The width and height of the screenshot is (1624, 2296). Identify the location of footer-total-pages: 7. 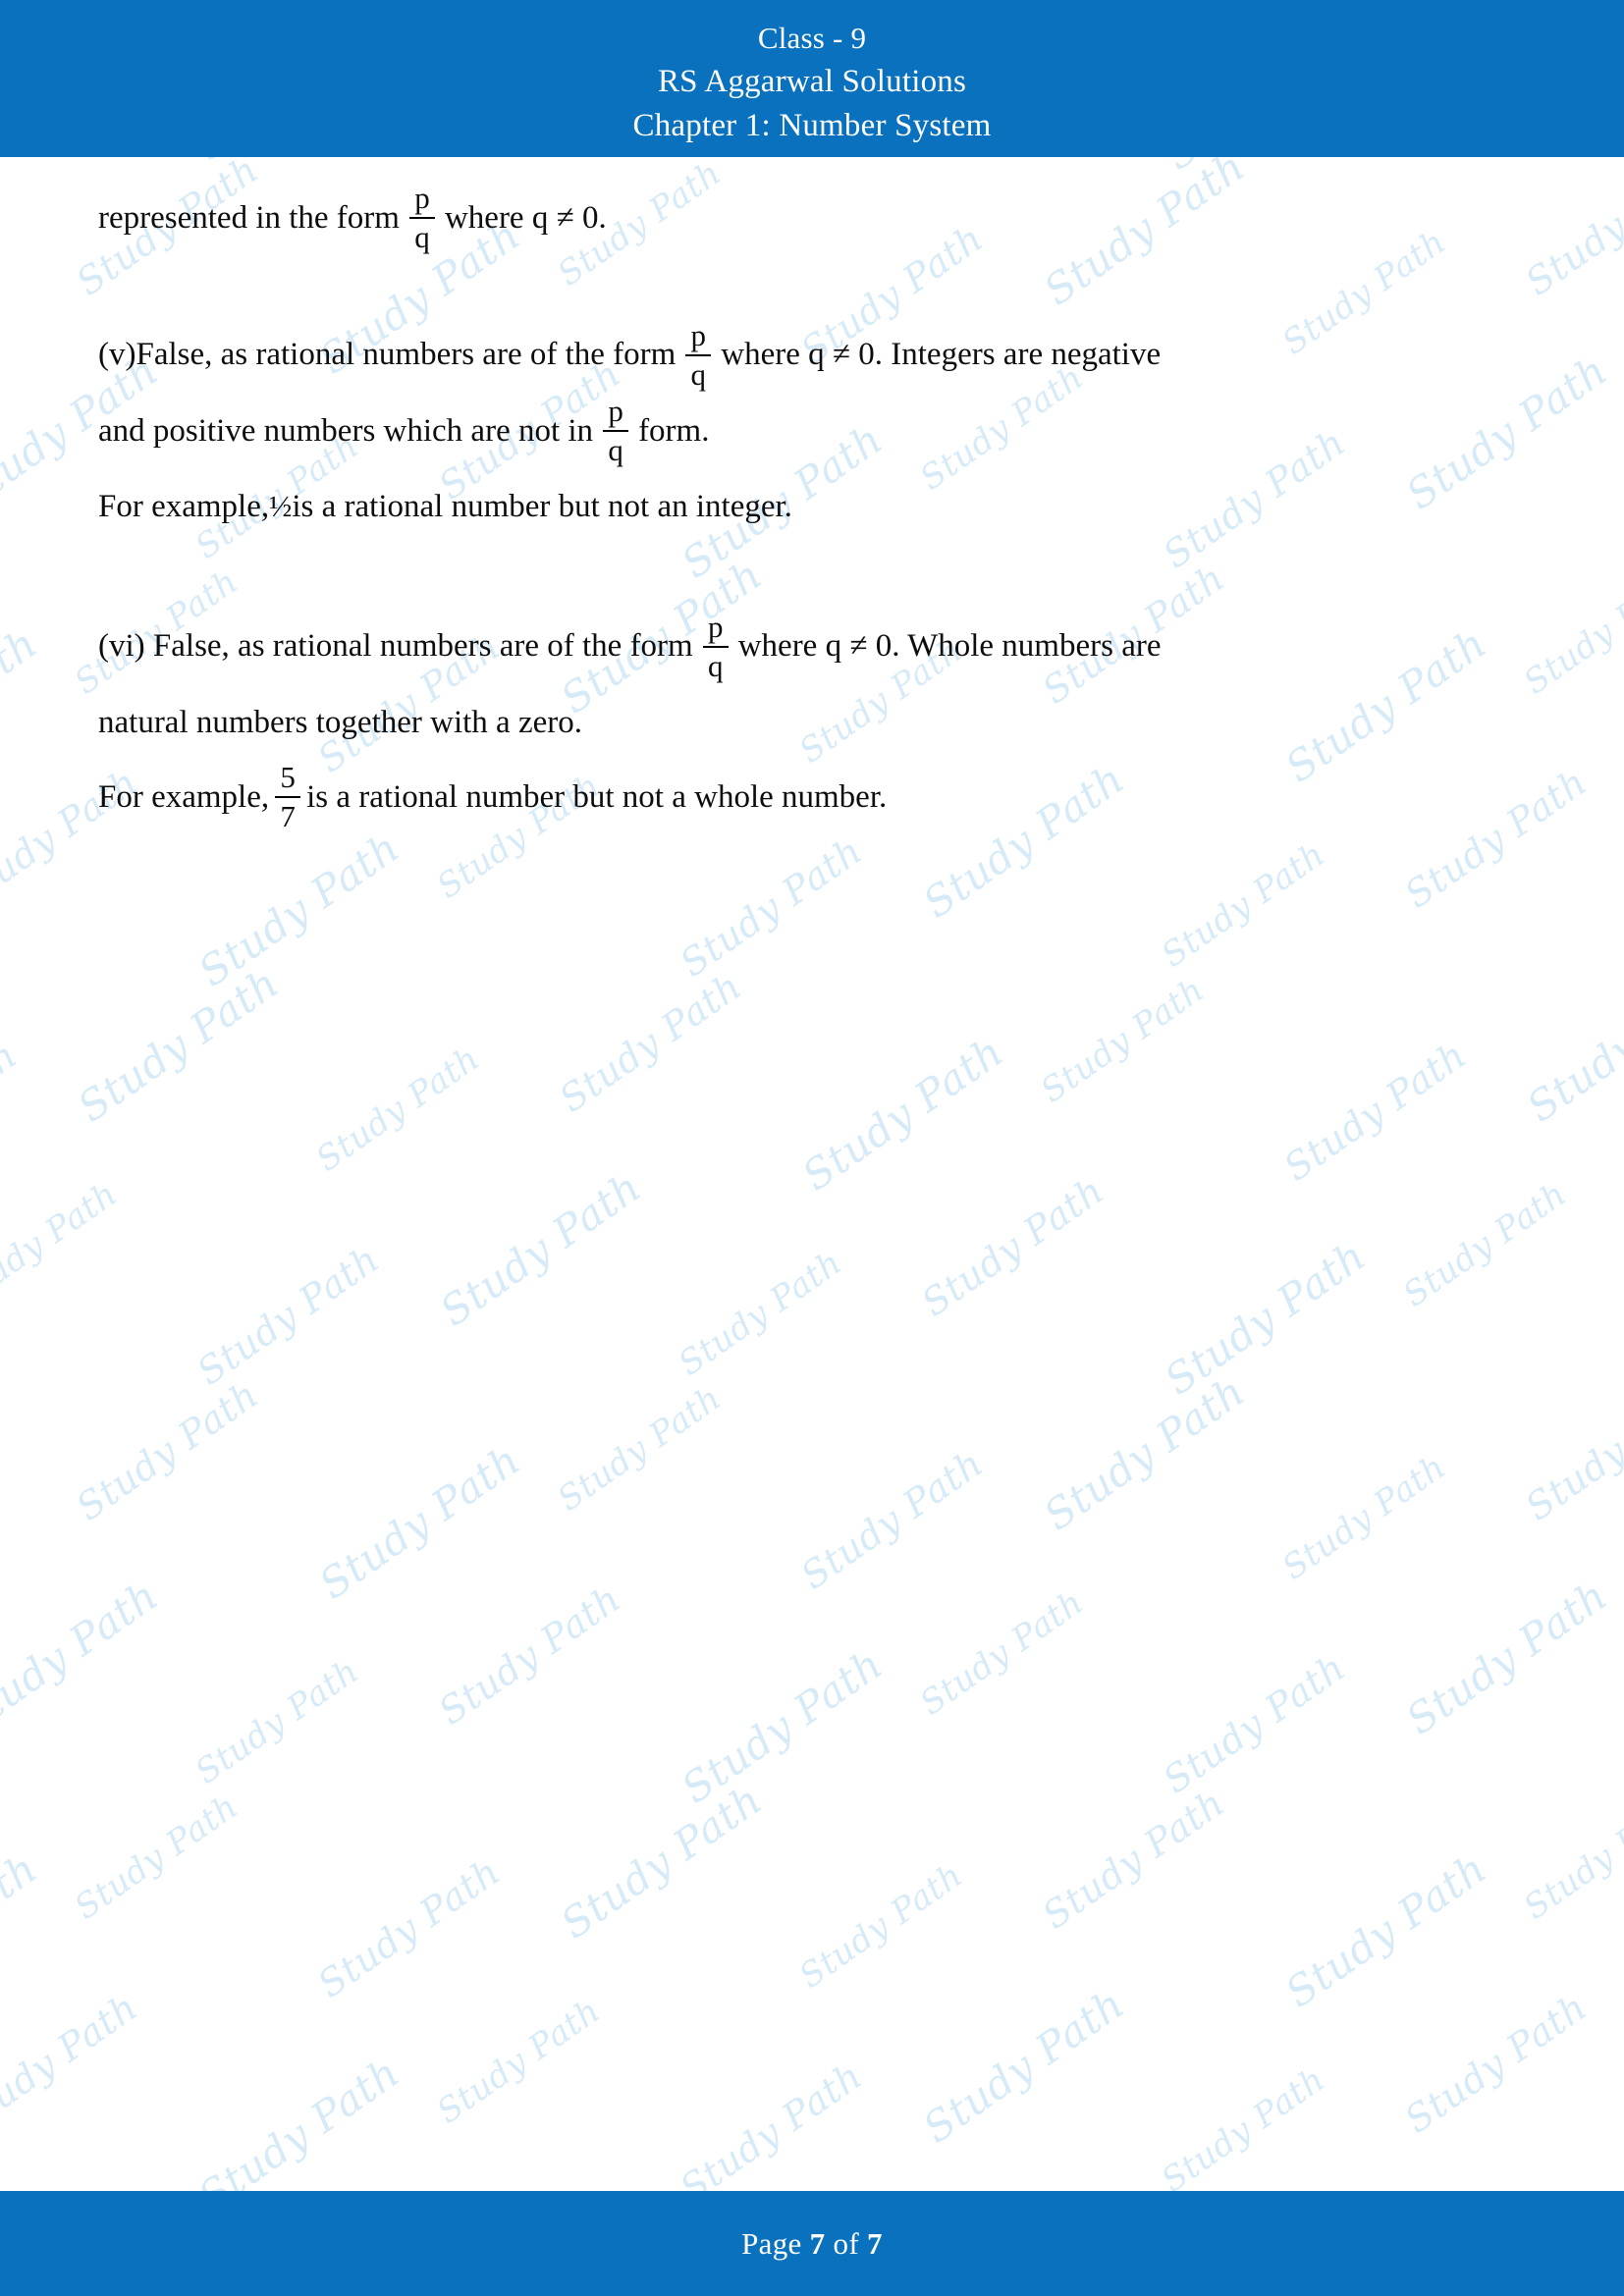
(875, 2243).